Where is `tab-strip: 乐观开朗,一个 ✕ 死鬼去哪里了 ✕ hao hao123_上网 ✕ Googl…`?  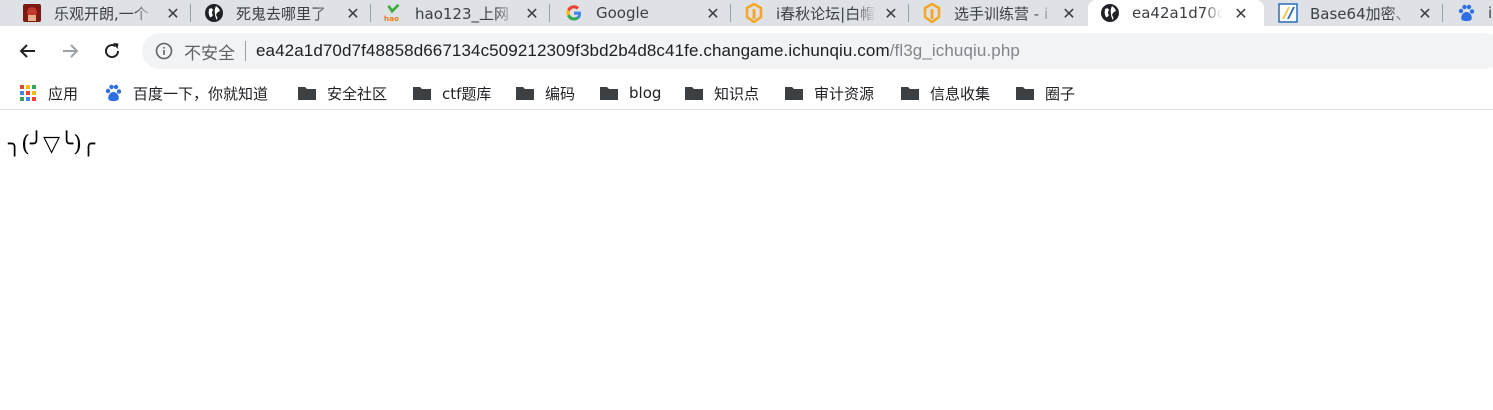
tab-strip: 乐观开朗,一个 ✕ 死鬼去哪里了 ✕ hao hao123_上网 ✕ Googl… is located at coordinates (746, 13).